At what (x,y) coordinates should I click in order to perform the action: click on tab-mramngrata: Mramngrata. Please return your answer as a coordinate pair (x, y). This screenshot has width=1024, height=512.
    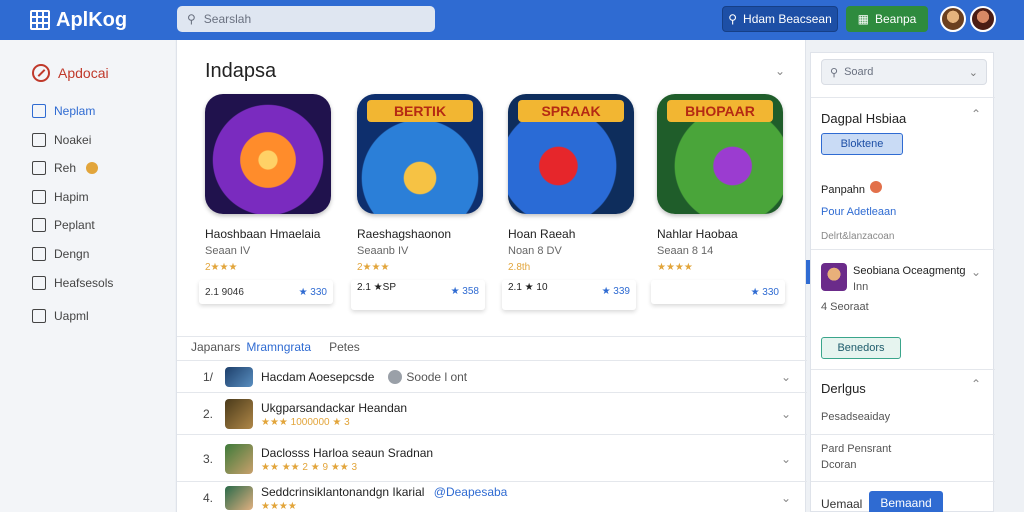
    Looking at the image, I should click on (278, 347).